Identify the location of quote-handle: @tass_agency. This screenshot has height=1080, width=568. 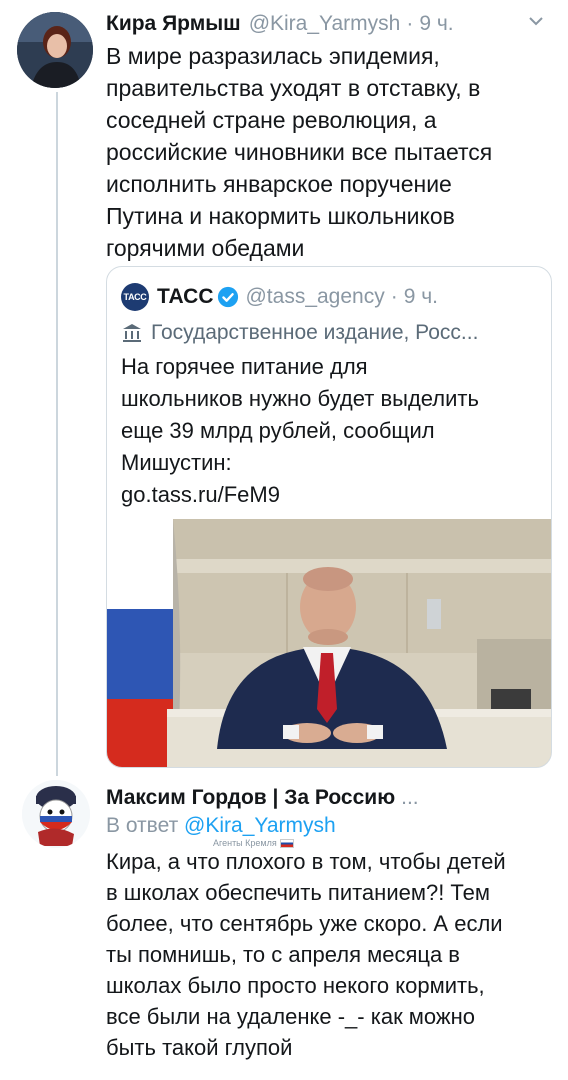
(314, 297).